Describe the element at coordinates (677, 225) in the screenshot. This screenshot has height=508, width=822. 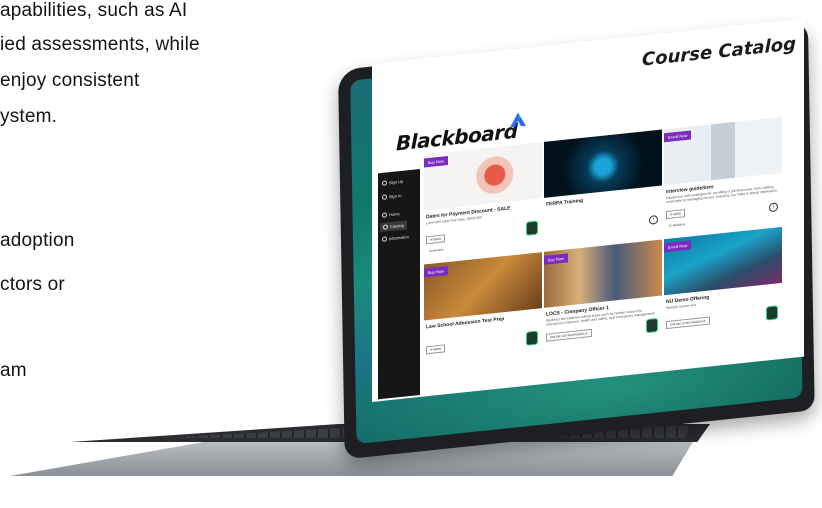
I see `contributors-label: Contributors` at that location.